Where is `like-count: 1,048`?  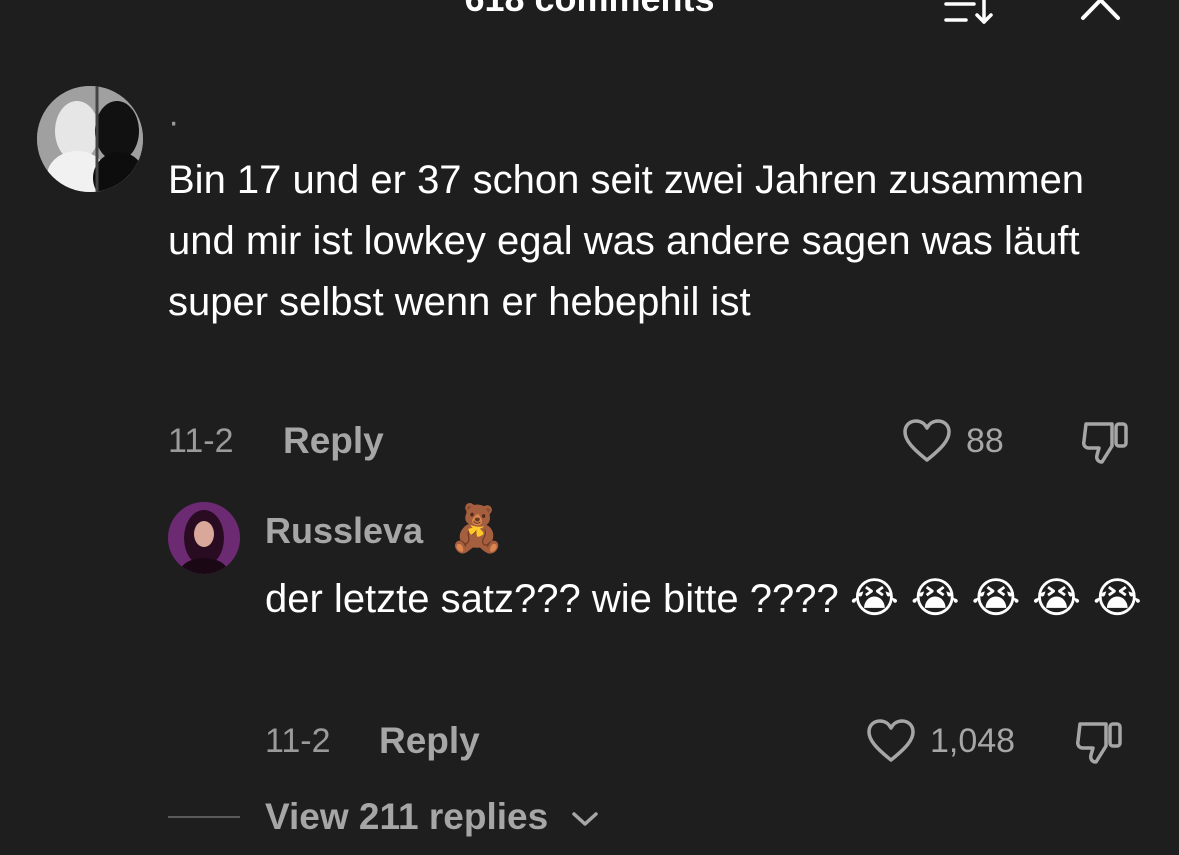 like-count: 1,048 is located at coordinates (973, 741).